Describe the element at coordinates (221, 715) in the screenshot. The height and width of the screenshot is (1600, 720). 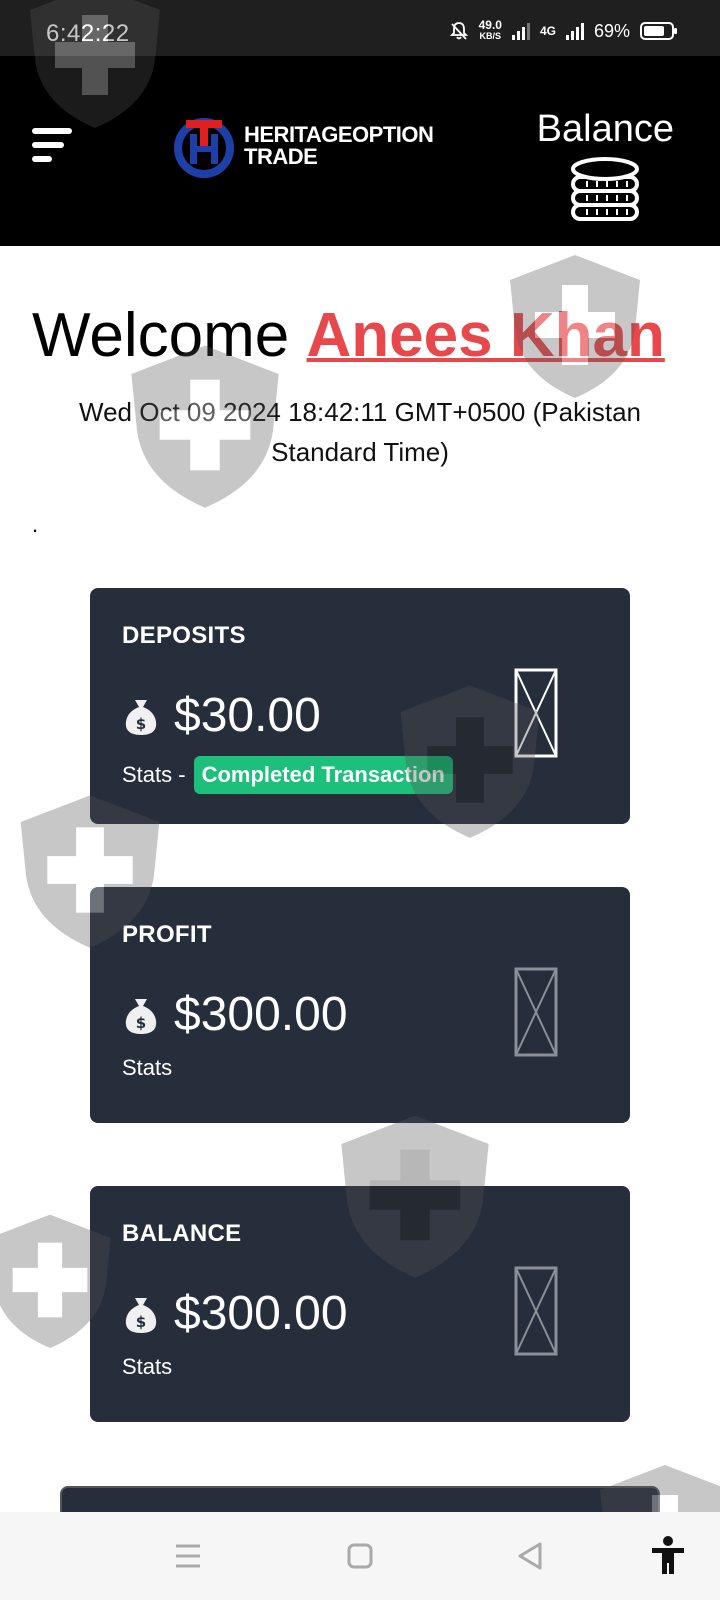
I see `card-amount: $ $30.00` at that location.